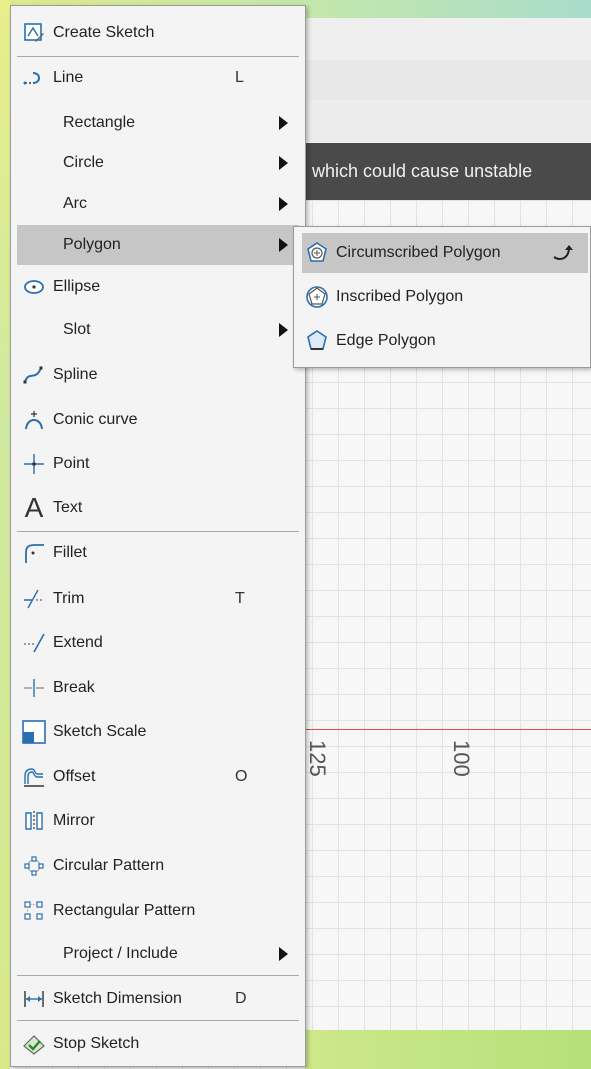 Image resolution: width=591 pixels, height=1069 pixels. Describe the element at coordinates (158, 954) in the screenshot. I see `menu-item-project-include: Project / Include` at that location.